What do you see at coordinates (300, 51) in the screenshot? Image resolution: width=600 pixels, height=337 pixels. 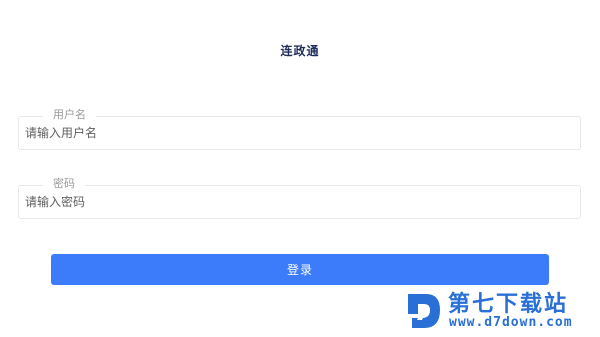 I see `app-title: 连政通` at bounding box center [300, 51].